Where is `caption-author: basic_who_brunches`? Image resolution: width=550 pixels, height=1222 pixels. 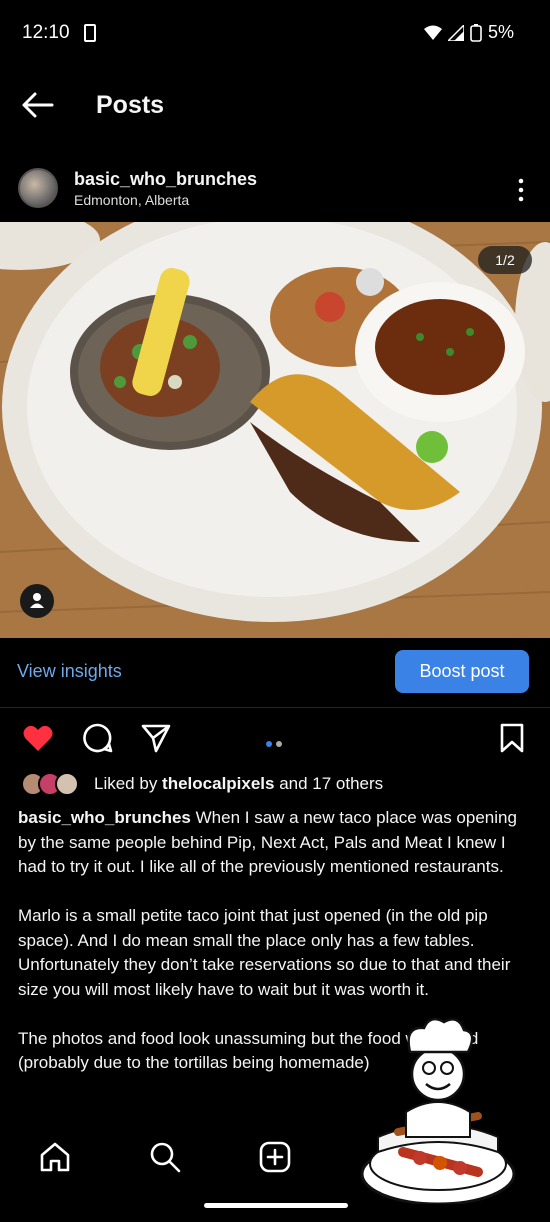 caption-author: basic_who_brunches is located at coordinates (104, 817).